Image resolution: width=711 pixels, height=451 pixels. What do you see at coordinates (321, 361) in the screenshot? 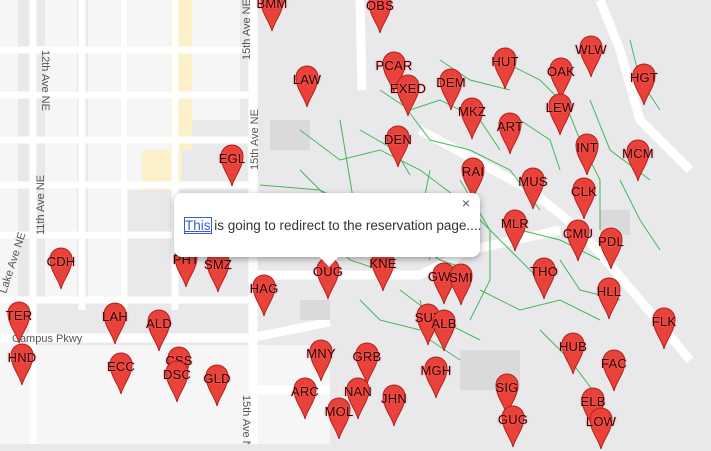
I see `marker-pin: MNY` at bounding box center [321, 361].